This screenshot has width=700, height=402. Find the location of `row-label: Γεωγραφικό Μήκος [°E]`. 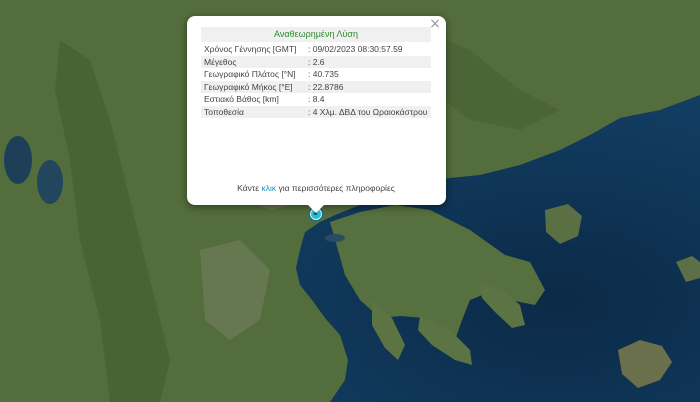

row-label: Γεωγραφικό Μήκος [°E] is located at coordinates (253, 86).